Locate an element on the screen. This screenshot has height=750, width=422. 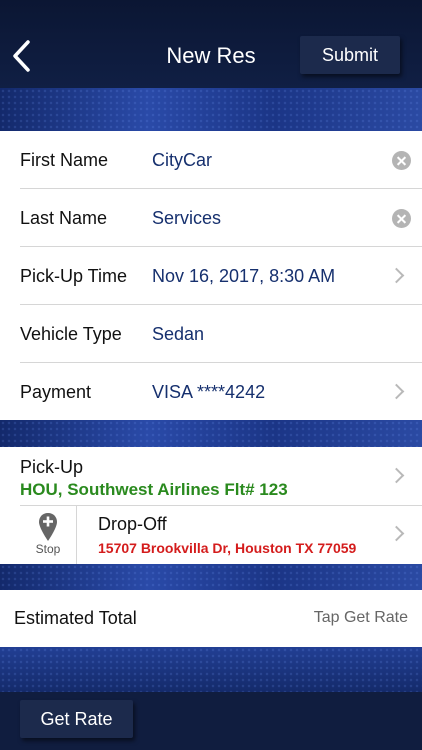
get-rate-button: Get Rate is located at coordinates (76, 719).